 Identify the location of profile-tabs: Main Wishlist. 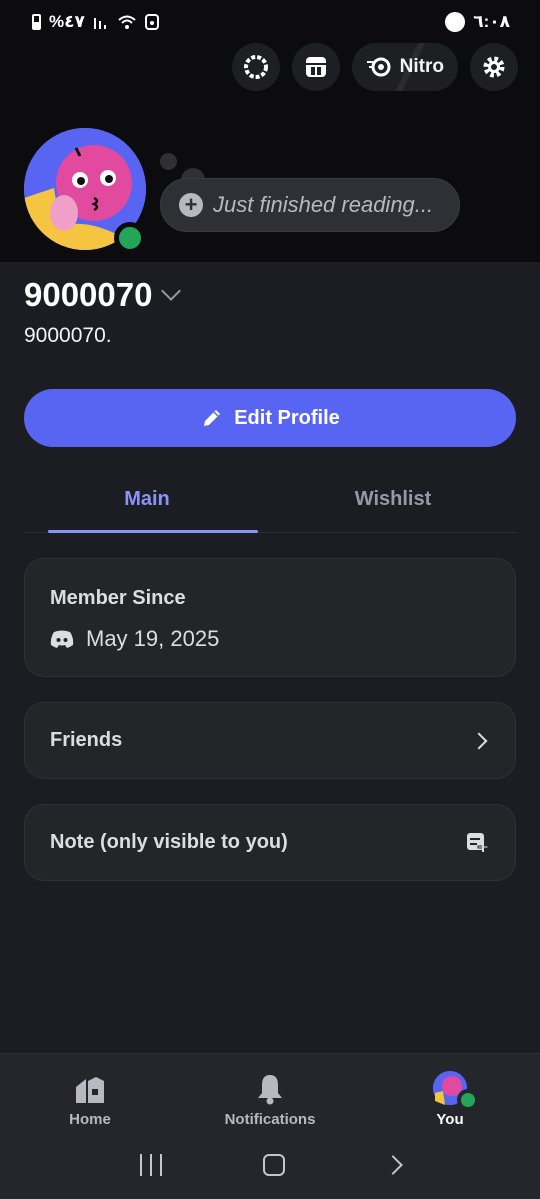
(270, 501).